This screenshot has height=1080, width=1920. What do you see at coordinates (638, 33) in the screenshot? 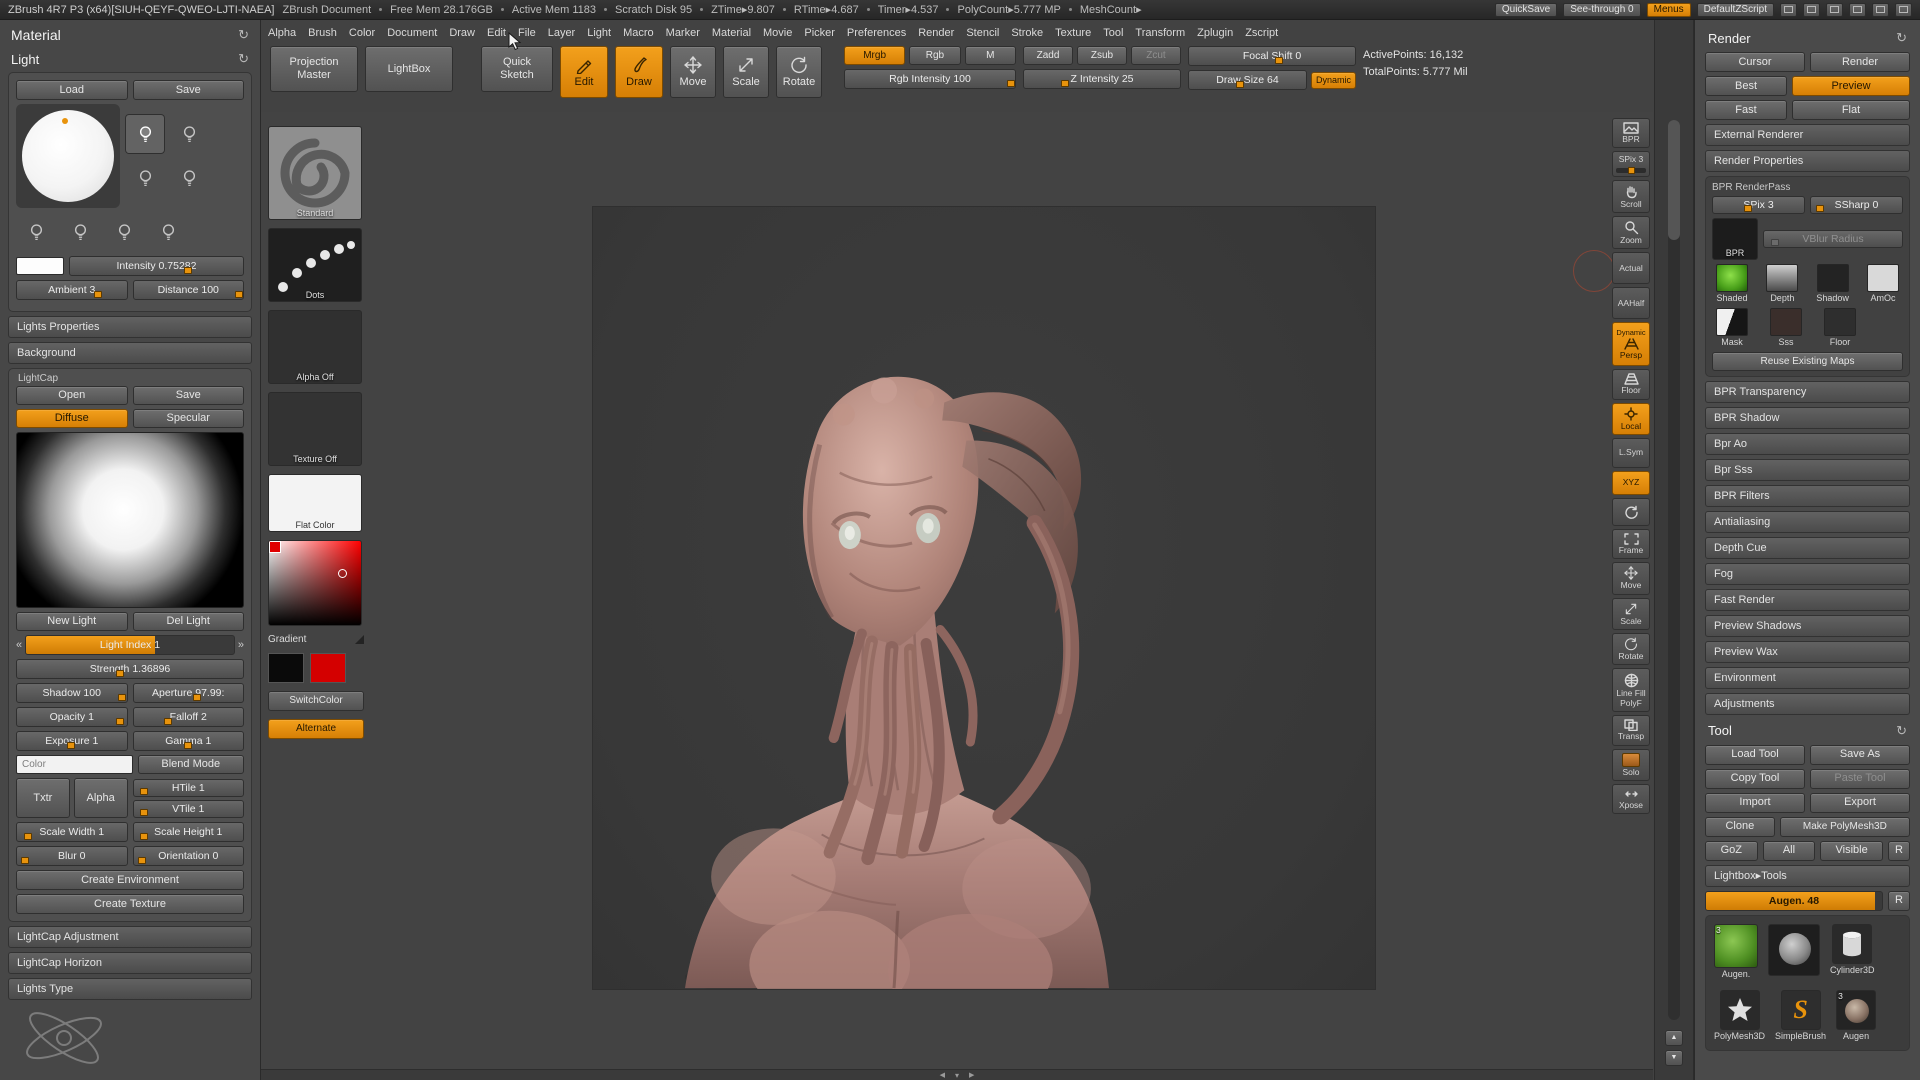
I see `menu-macro: Macro` at bounding box center [638, 33].